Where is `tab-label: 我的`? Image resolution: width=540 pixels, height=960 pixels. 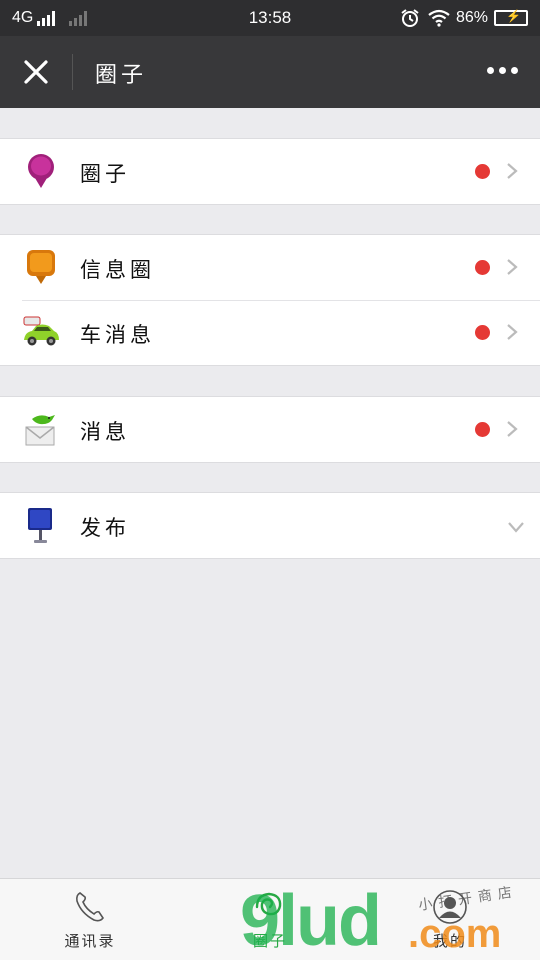 tab-label: 我的 is located at coordinates (449, 941).